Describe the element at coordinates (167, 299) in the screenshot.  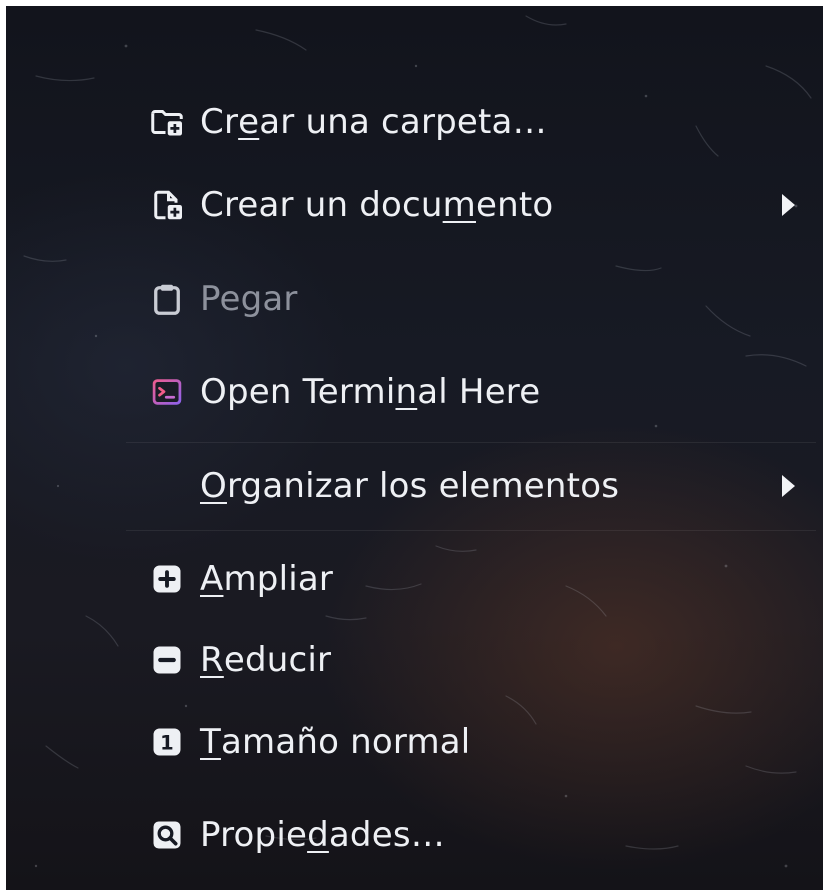
I see `clipboard-paste-icon` at that location.